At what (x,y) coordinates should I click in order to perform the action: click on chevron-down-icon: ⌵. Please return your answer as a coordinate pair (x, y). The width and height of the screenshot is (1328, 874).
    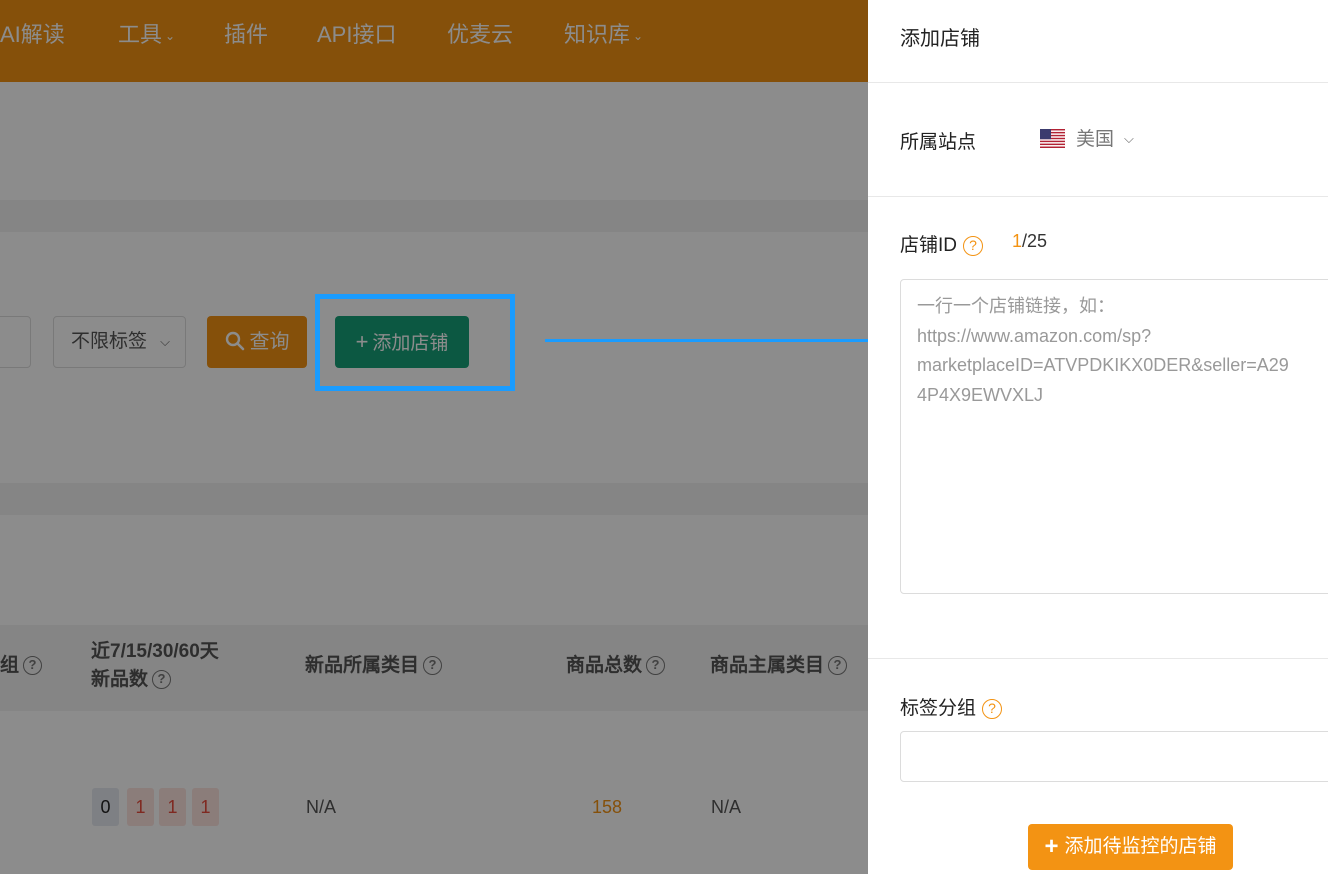
    Looking at the image, I should click on (1129, 138).